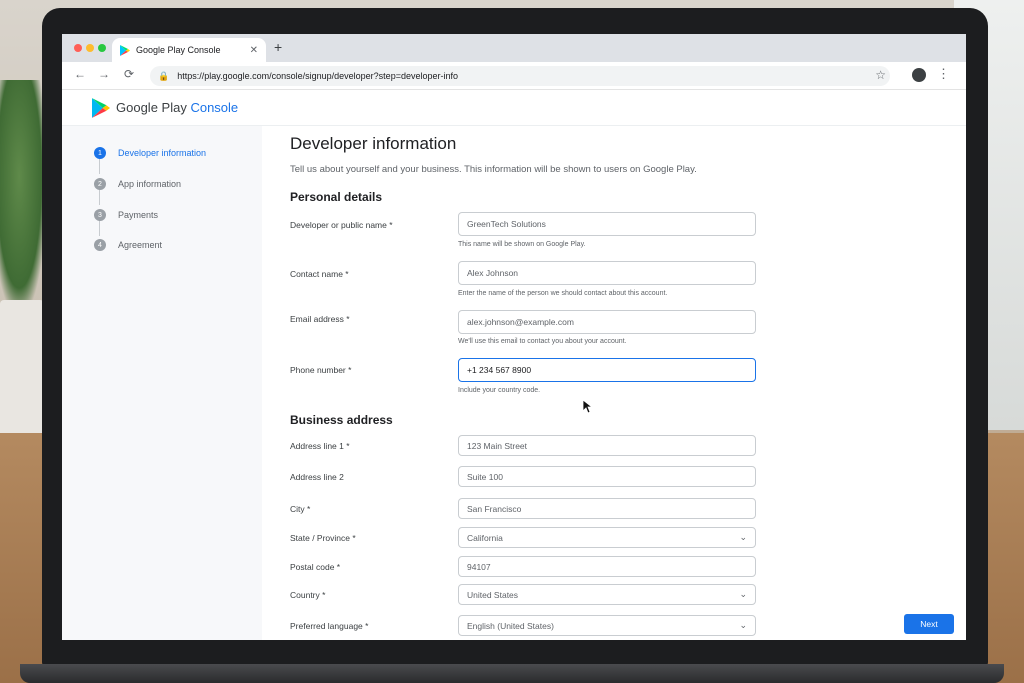 The image size is (1024, 683). I want to click on step-app-information: 2 App information, so click(137, 184).